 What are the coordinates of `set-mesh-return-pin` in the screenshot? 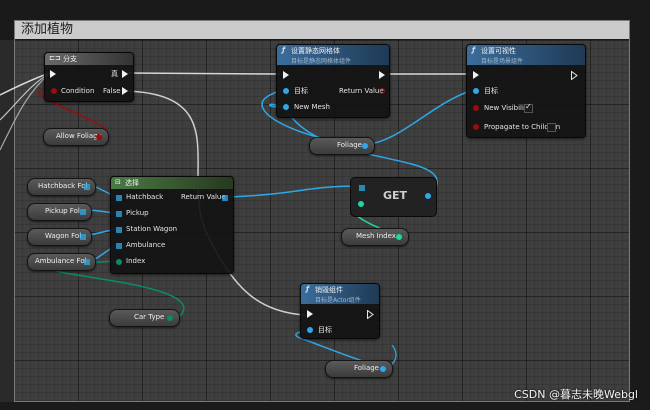 It's located at (382, 91).